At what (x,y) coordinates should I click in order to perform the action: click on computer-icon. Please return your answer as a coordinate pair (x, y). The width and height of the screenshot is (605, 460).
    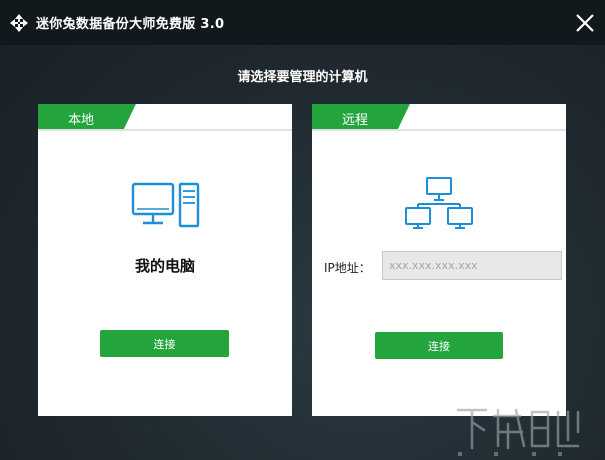
    Looking at the image, I should click on (165, 205).